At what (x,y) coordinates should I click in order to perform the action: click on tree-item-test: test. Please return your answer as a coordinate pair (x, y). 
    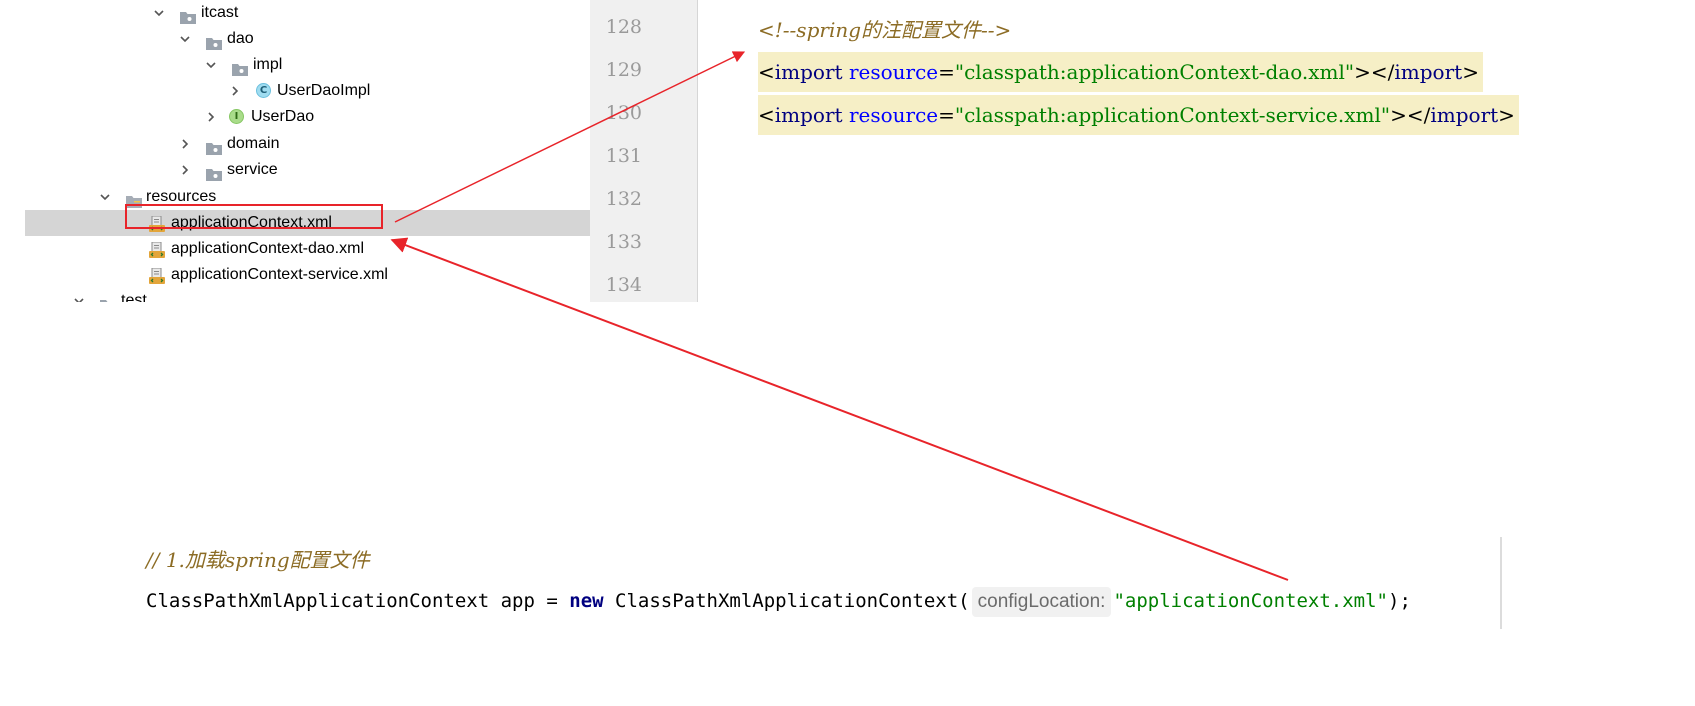
    Looking at the image, I should click on (295, 295).